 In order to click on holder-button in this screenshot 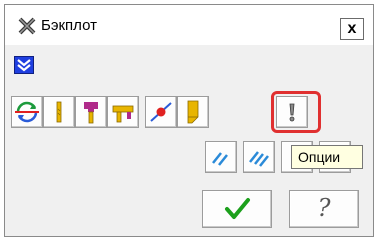, I will do `click(91, 112)`.